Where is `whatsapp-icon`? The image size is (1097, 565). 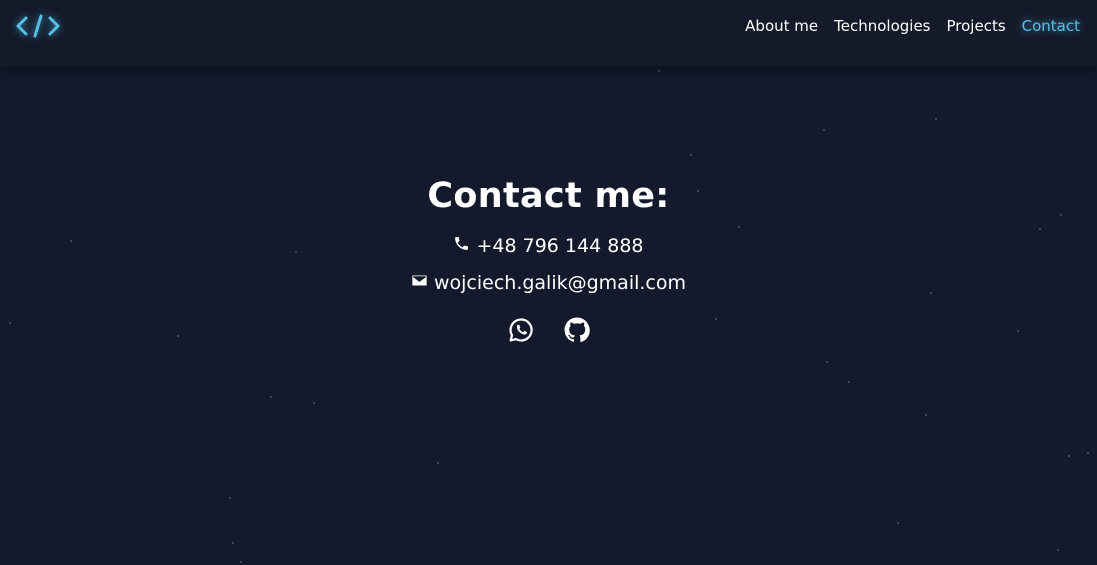 whatsapp-icon is located at coordinates (521, 330).